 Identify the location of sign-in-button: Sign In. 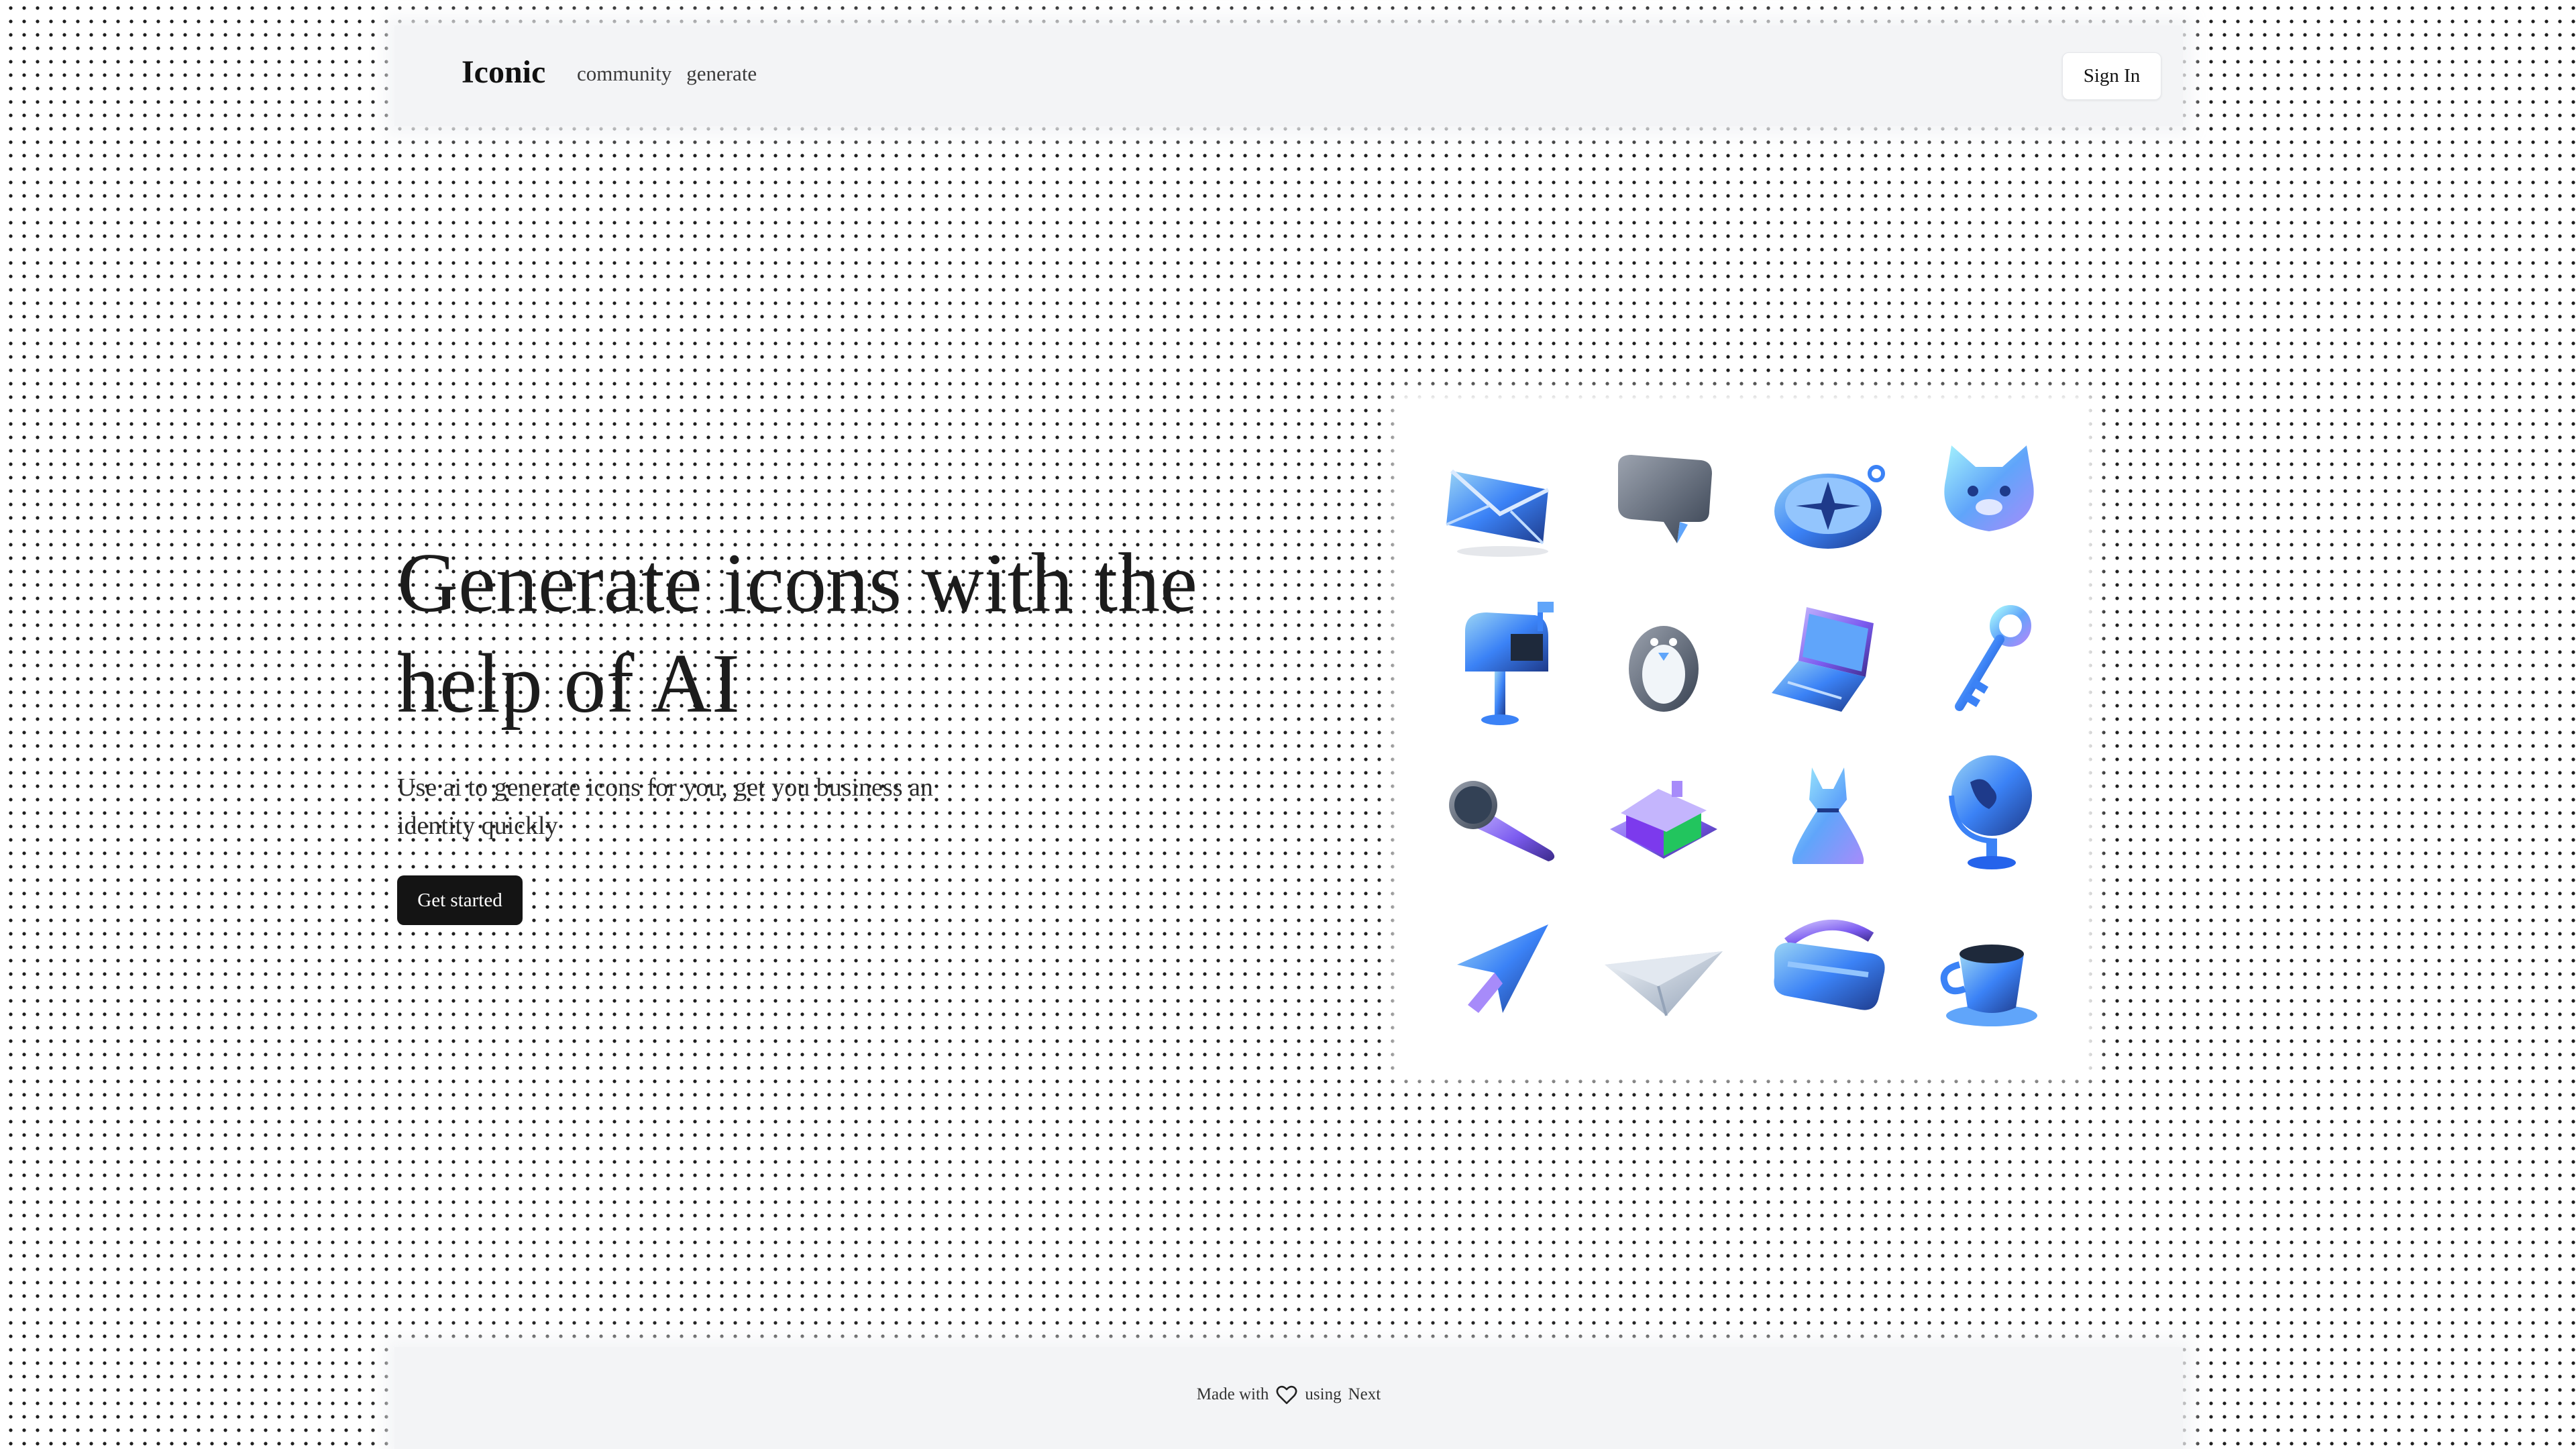
(2111, 76).